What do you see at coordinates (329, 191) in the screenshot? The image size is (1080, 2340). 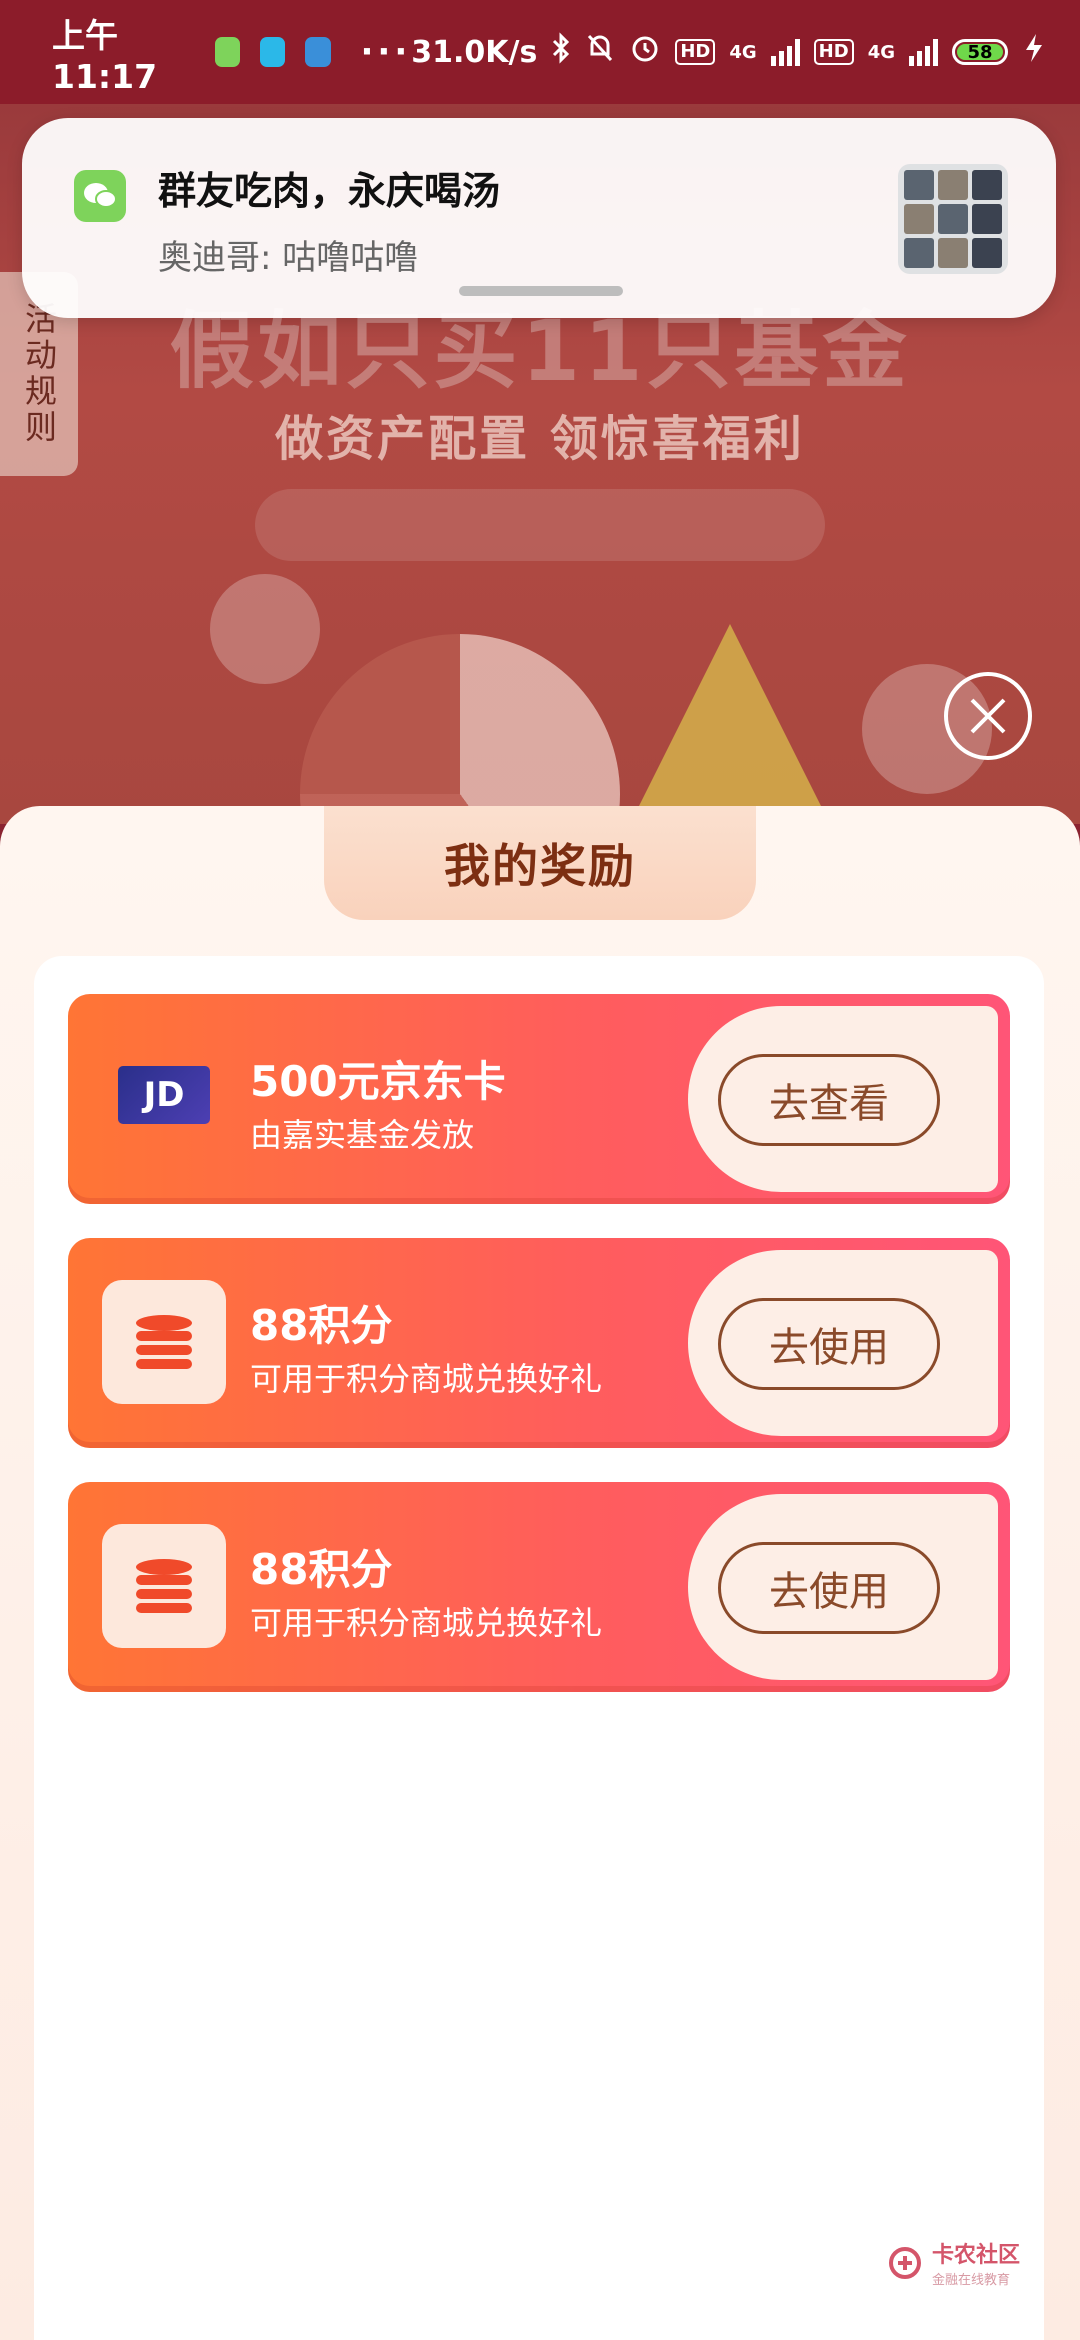 I see `notification-title: 群友吃肉，永庆喝汤` at bounding box center [329, 191].